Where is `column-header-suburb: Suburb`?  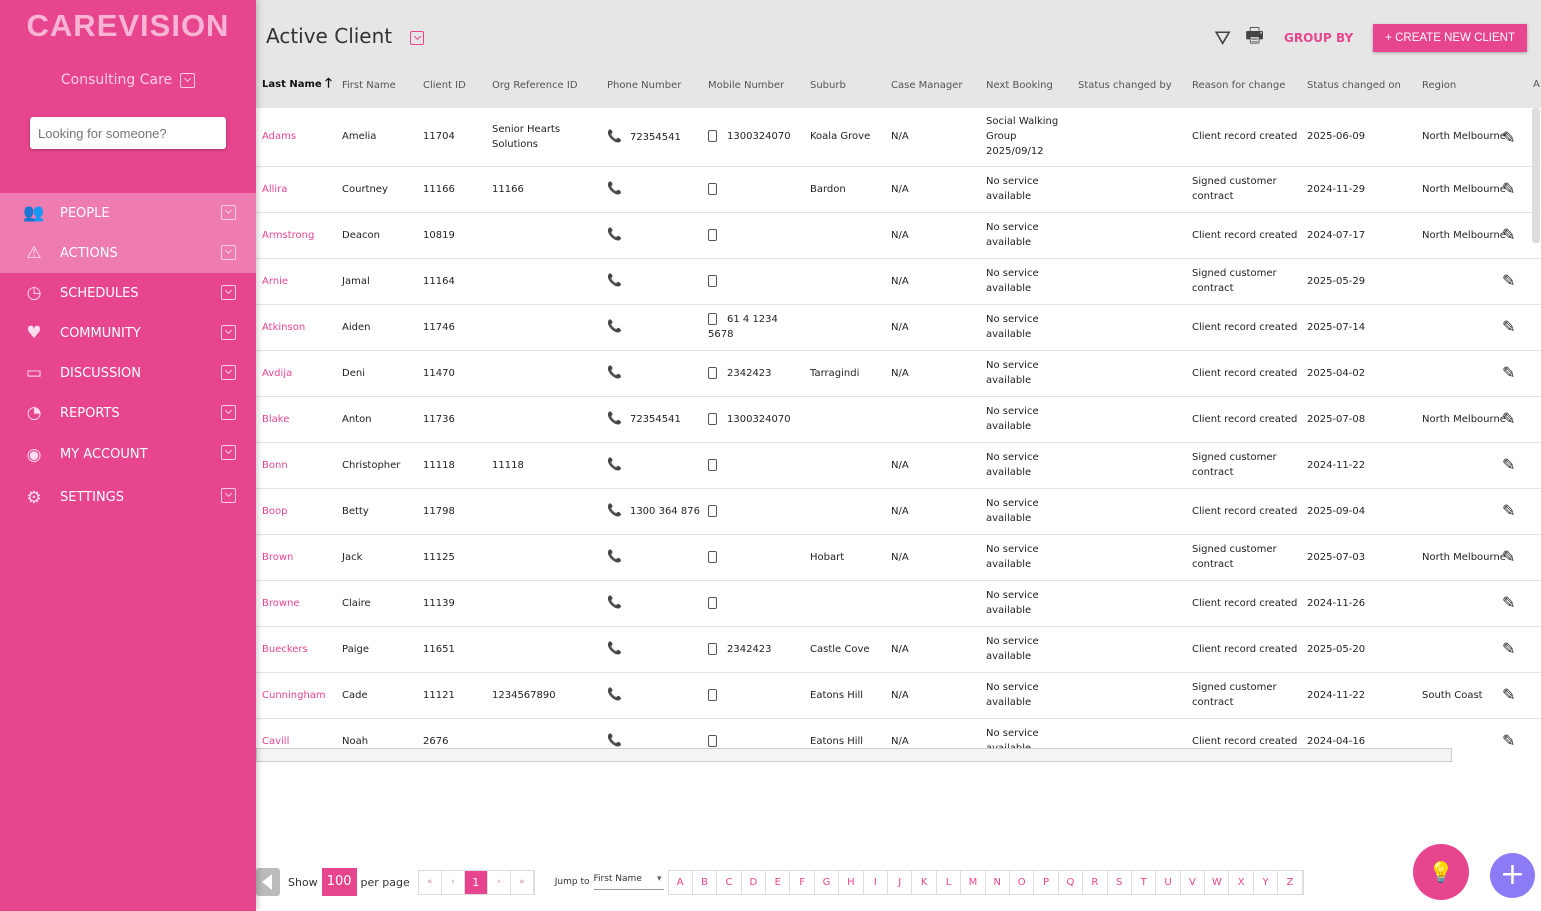
column-header-suburb: Suburb is located at coordinates (844, 85).